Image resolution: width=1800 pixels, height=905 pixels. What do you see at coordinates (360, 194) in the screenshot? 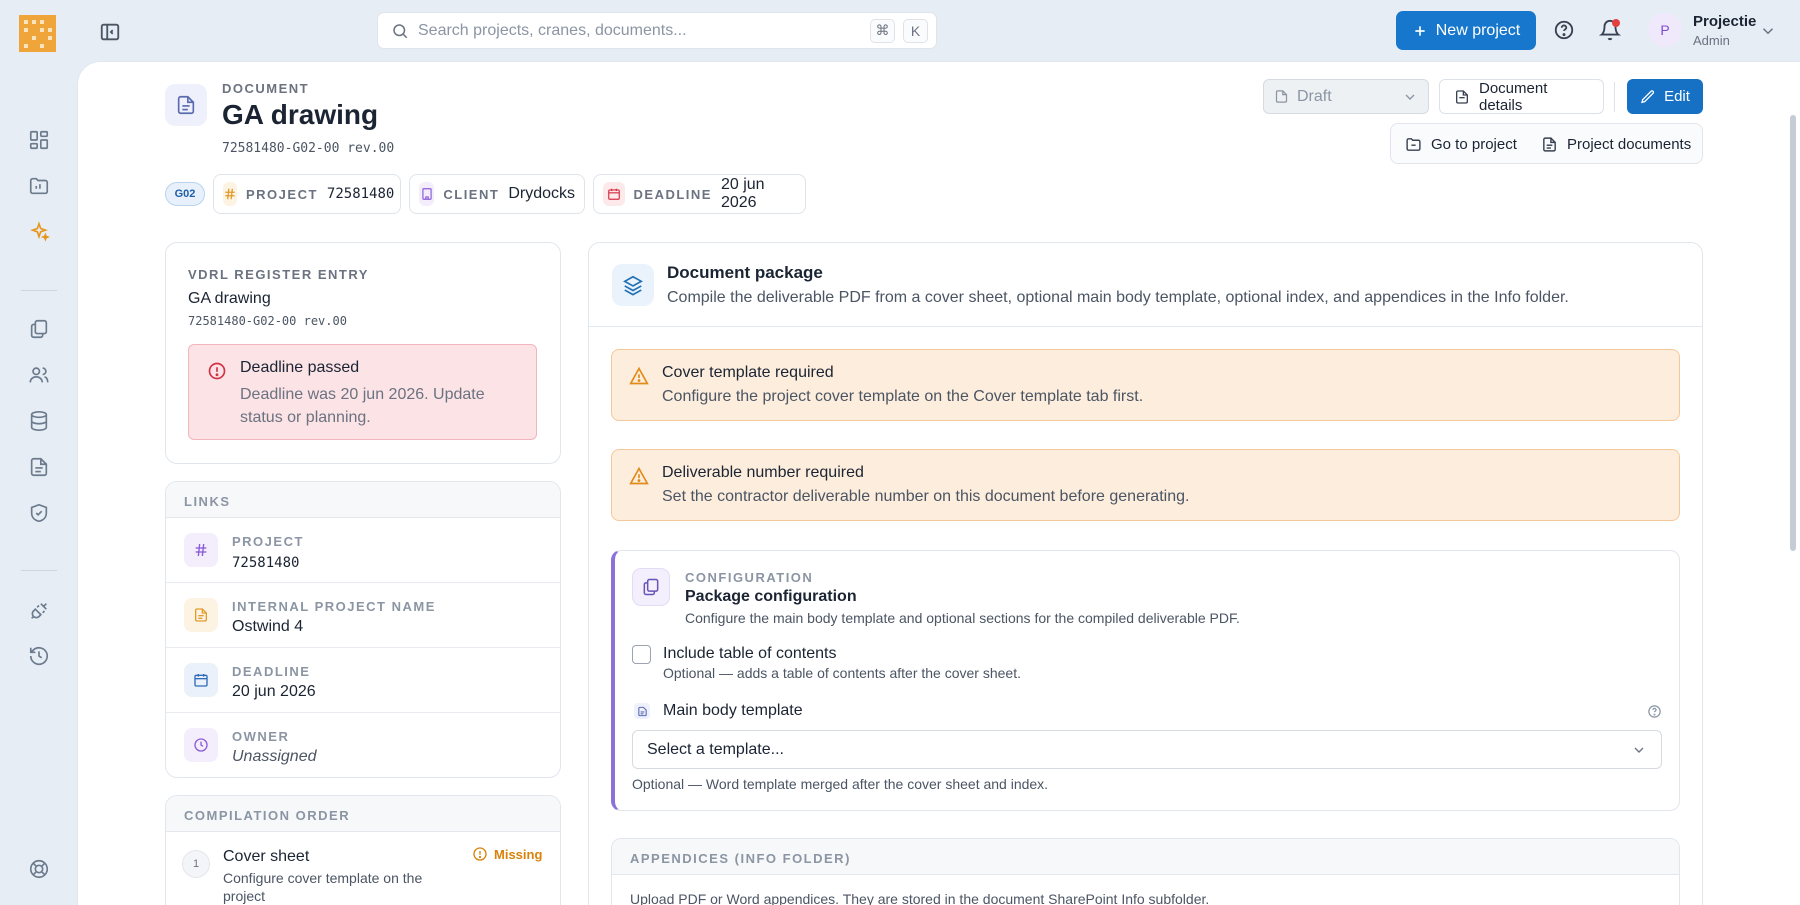
I see `project-chip-value: 72581480` at bounding box center [360, 194].